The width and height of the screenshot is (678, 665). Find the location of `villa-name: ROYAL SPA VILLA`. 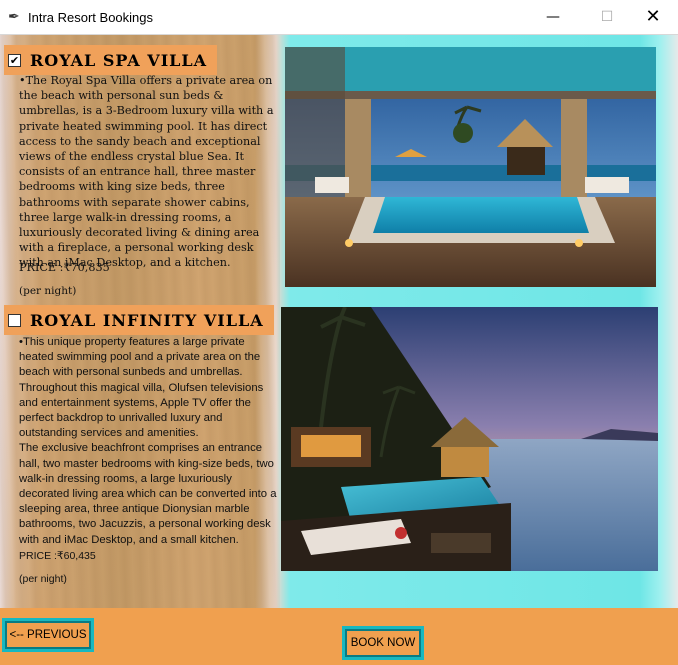

villa-name: ROYAL SPA VILLA is located at coordinates (119, 60).